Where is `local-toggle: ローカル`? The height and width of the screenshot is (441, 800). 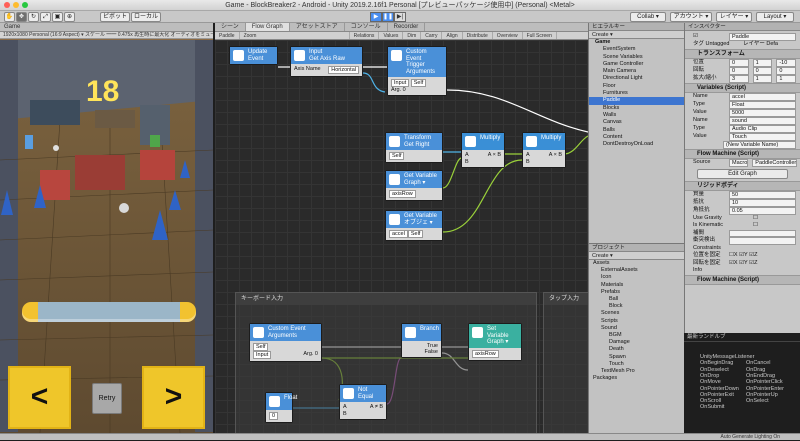 local-toggle: ローカル is located at coordinates (146, 17).